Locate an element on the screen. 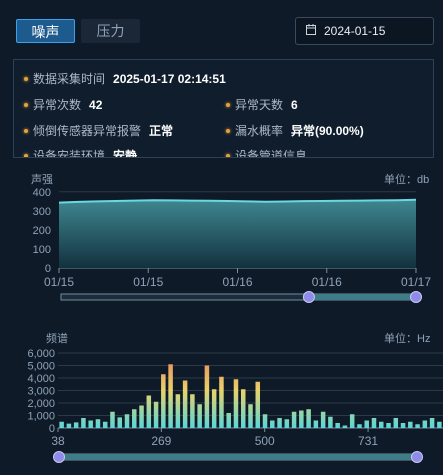 The width and height of the screenshot is (443, 475). info-abnormal-days: 异常天数 6 is located at coordinates (262, 104).